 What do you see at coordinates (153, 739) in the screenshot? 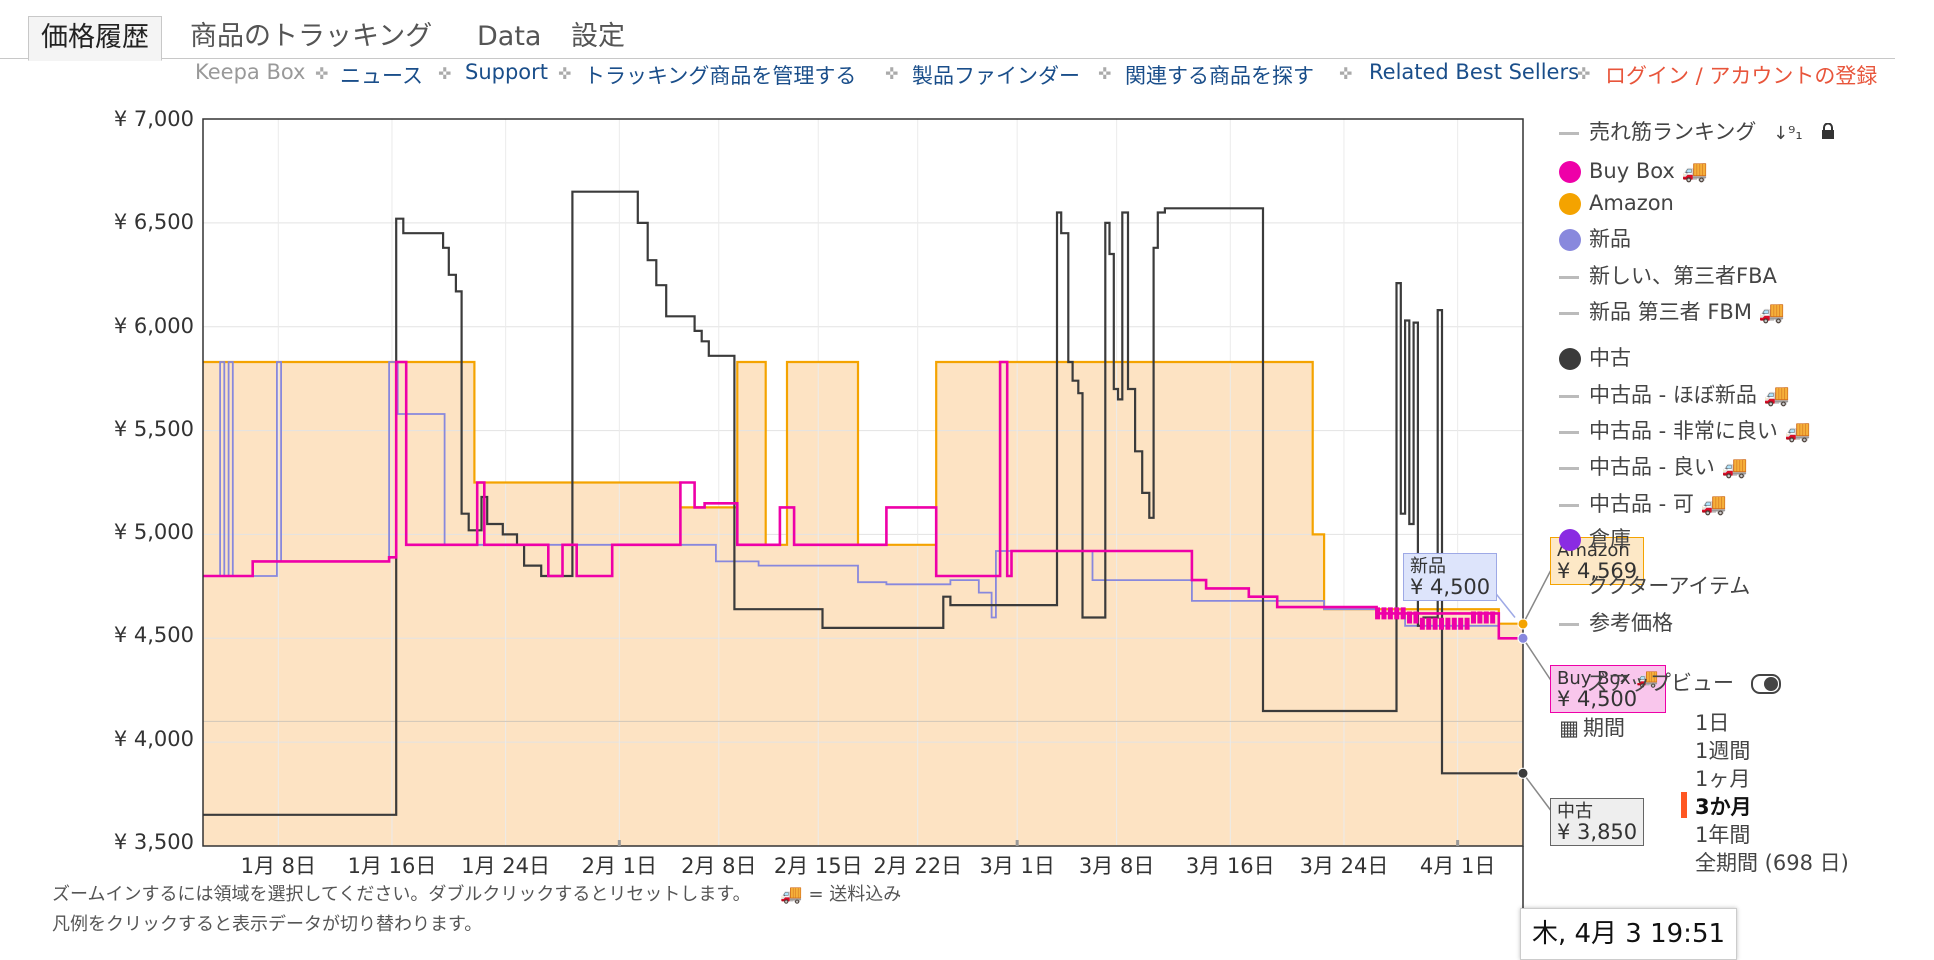
I see `y-tick-label: ¥ 4,000` at bounding box center [153, 739].